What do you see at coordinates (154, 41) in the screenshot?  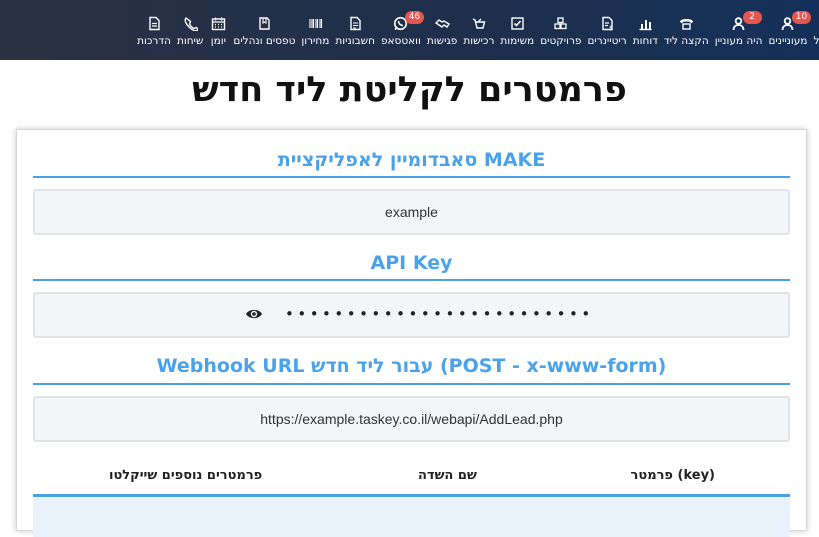 I see `nav-label: הדרכות` at bounding box center [154, 41].